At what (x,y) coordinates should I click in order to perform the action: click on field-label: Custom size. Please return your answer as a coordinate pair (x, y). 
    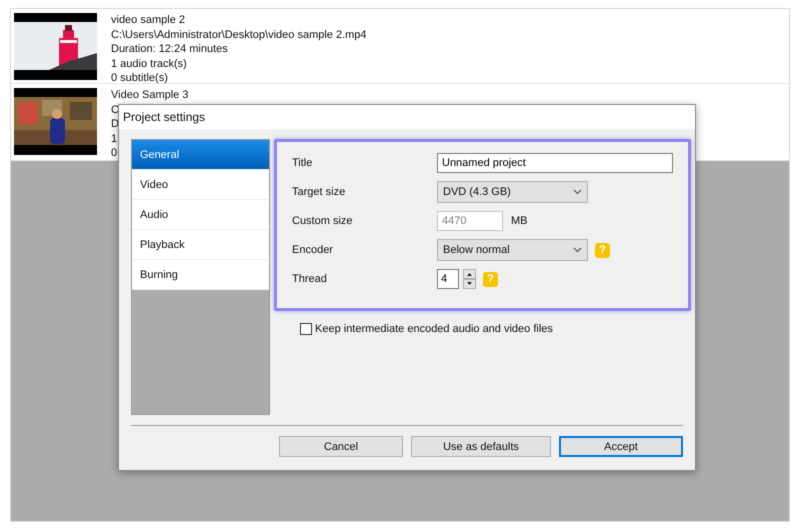
    Looking at the image, I should click on (323, 221).